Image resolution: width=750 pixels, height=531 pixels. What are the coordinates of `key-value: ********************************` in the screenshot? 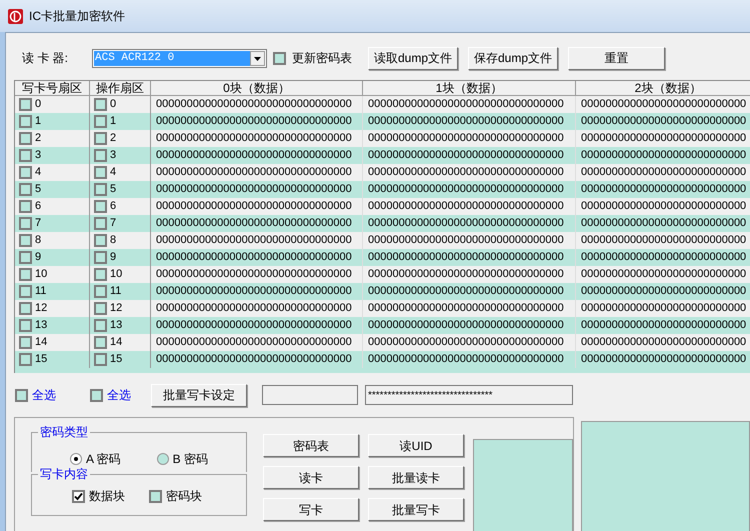 It's located at (430, 395).